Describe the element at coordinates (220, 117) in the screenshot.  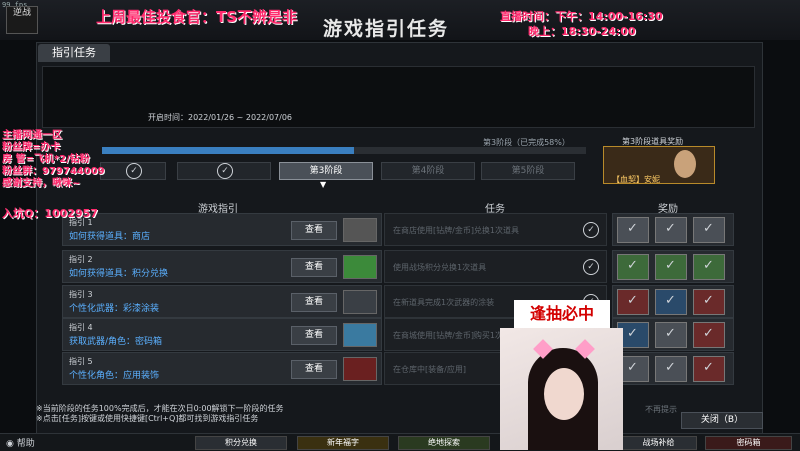
I see `event-period: 开启时间：2022/01/26 ~ 2022/07/06` at that location.